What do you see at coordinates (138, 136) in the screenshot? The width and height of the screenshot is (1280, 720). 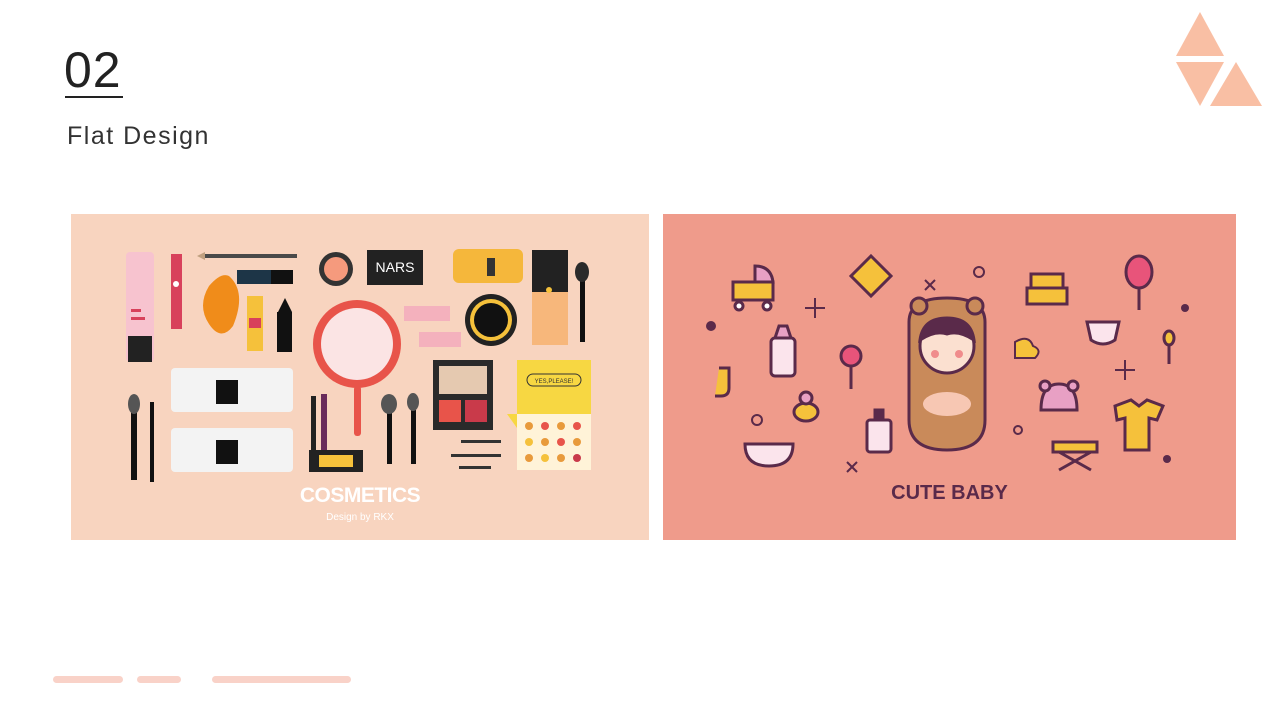 I see `section-title: Flat Design` at bounding box center [138, 136].